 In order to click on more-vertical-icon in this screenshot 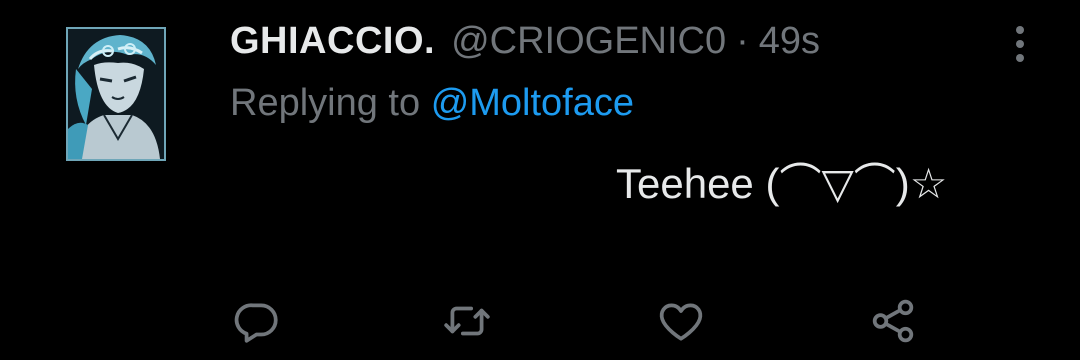, I will do `click(1020, 44)`.